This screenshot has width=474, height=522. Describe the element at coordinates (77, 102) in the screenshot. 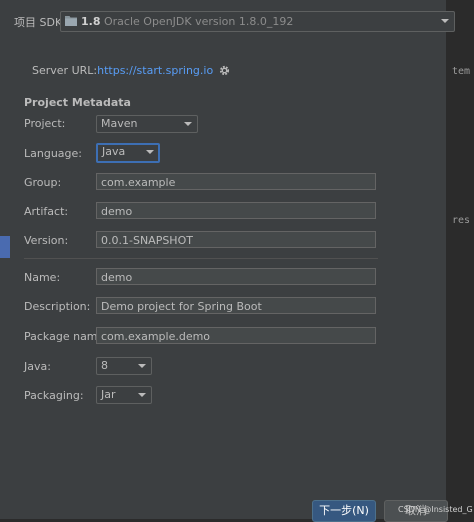

I see `project-metadata-heading: Project Metadata` at that location.